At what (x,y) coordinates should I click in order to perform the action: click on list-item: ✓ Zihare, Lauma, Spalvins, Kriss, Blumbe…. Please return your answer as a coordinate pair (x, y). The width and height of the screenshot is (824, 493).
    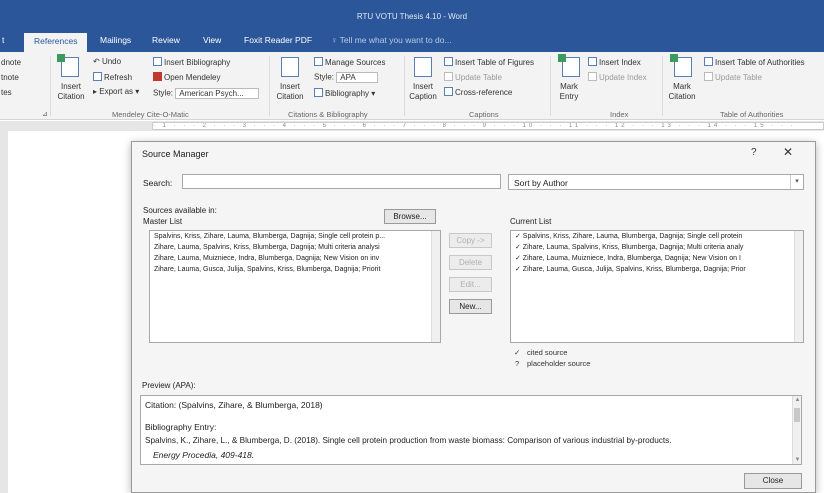
    Looking at the image, I should click on (657, 247).